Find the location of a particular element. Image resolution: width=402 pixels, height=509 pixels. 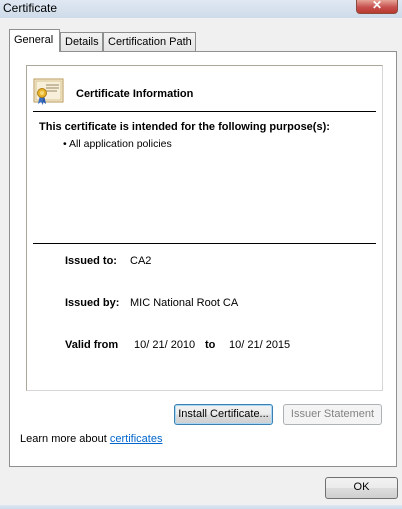

certificates-link: certificates is located at coordinates (136, 439).